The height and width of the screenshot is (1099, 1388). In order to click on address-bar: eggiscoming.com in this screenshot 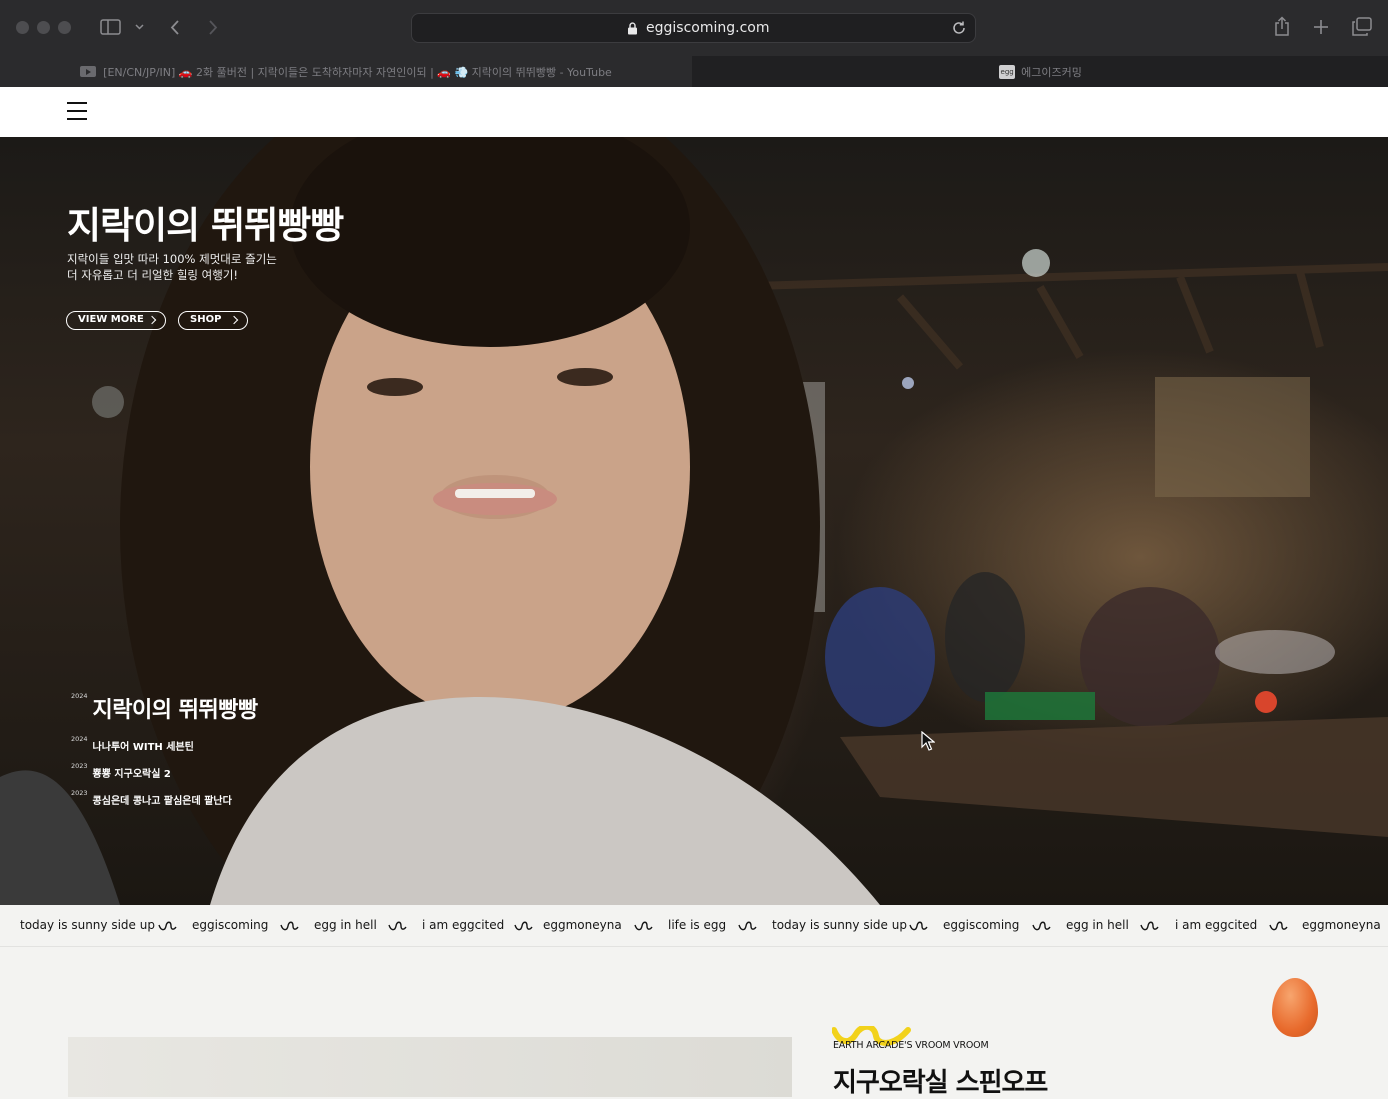, I will do `click(693, 28)`.